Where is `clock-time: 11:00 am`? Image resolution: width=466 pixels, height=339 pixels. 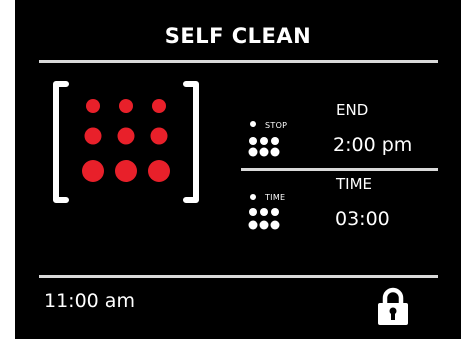 clock-time: 11:00 am is located at coordinates (89, 301).